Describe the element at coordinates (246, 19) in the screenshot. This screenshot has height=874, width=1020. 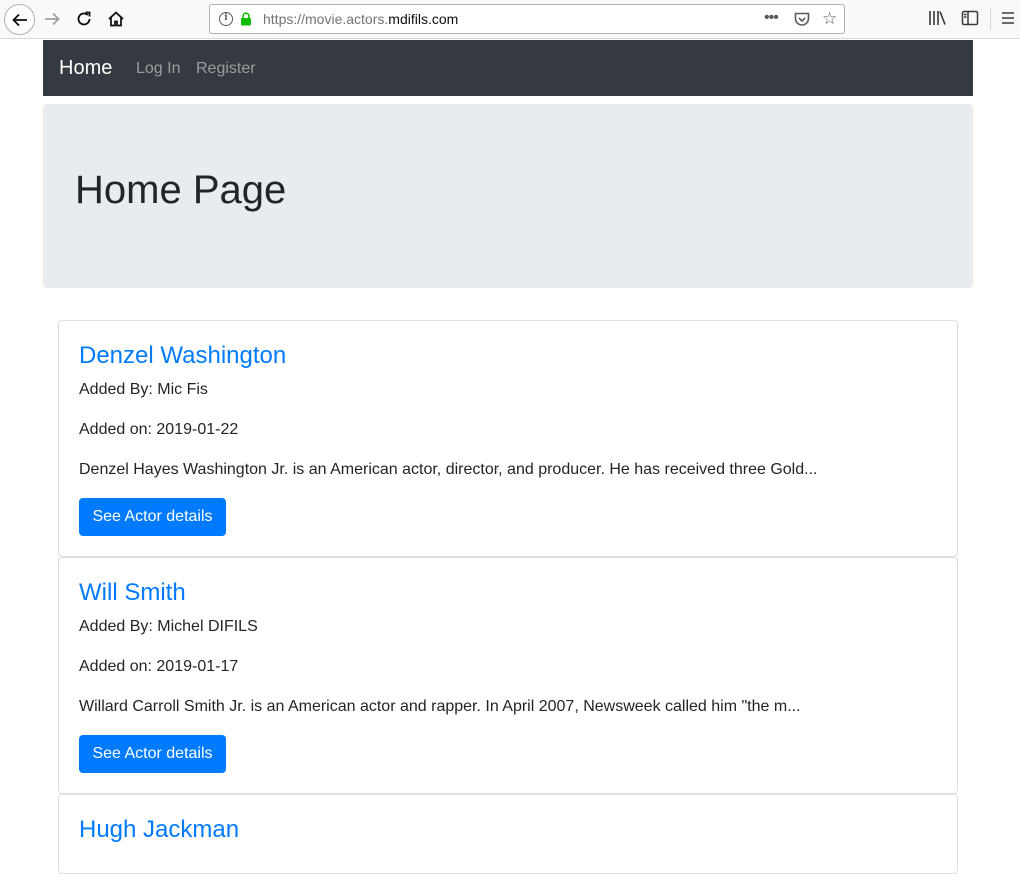
I see `lock-icon` at that location.